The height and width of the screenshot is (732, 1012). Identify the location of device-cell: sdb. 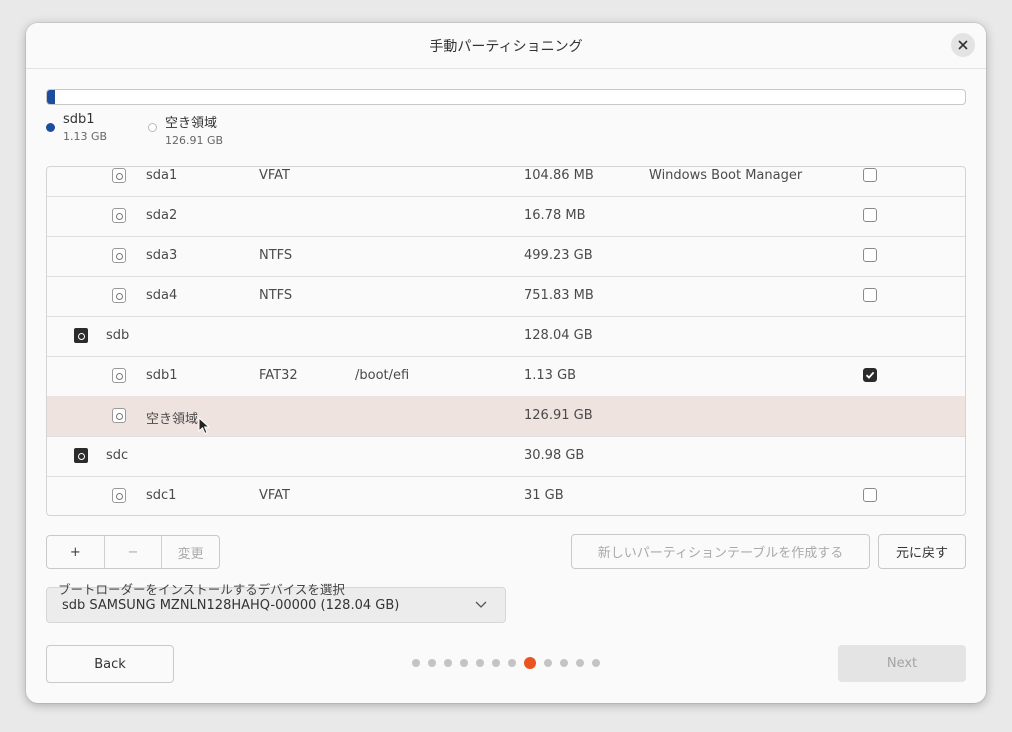
(118, 335).